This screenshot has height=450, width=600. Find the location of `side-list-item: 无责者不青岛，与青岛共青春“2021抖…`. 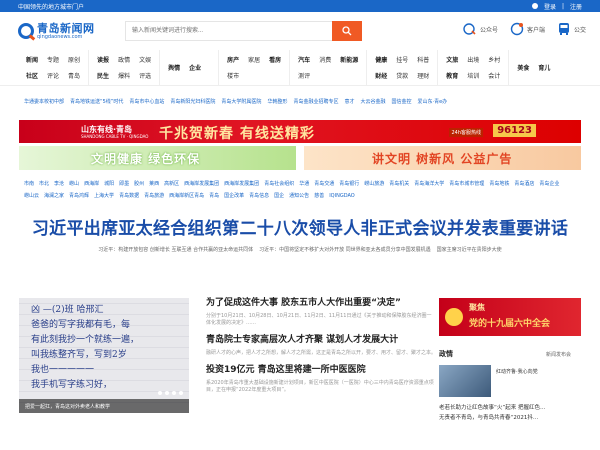

side-list-item: 无责者不青岛，与青岛共青春“2021抖… is located at coordinates (510, 418).